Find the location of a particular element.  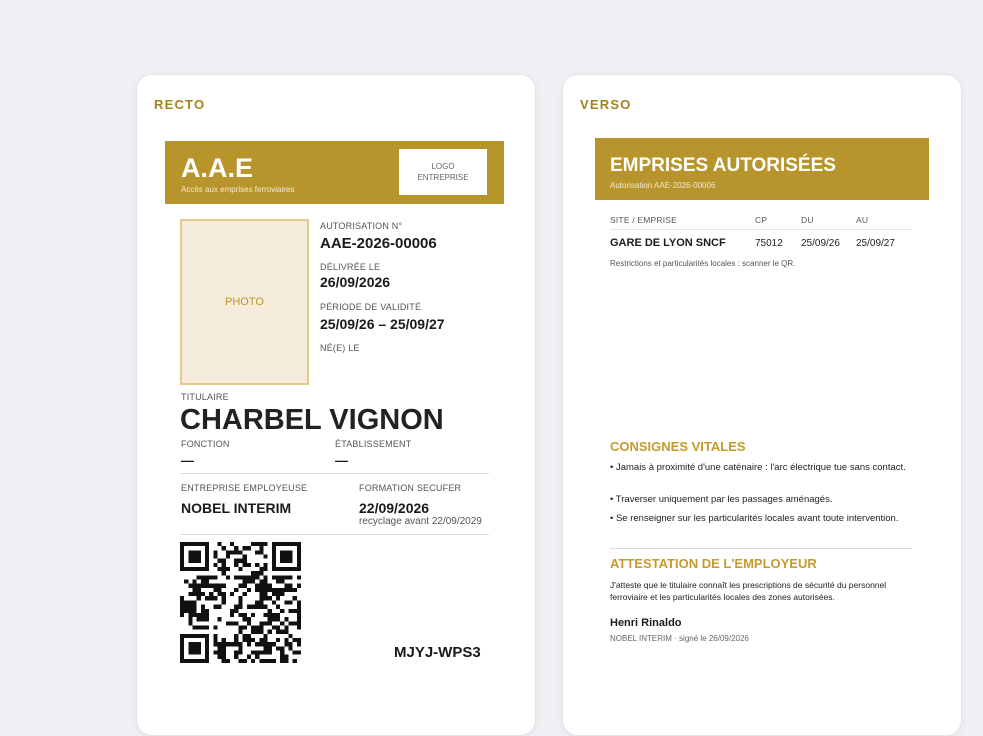

verso-heading: VERSO is located at coordinates (606, 104).